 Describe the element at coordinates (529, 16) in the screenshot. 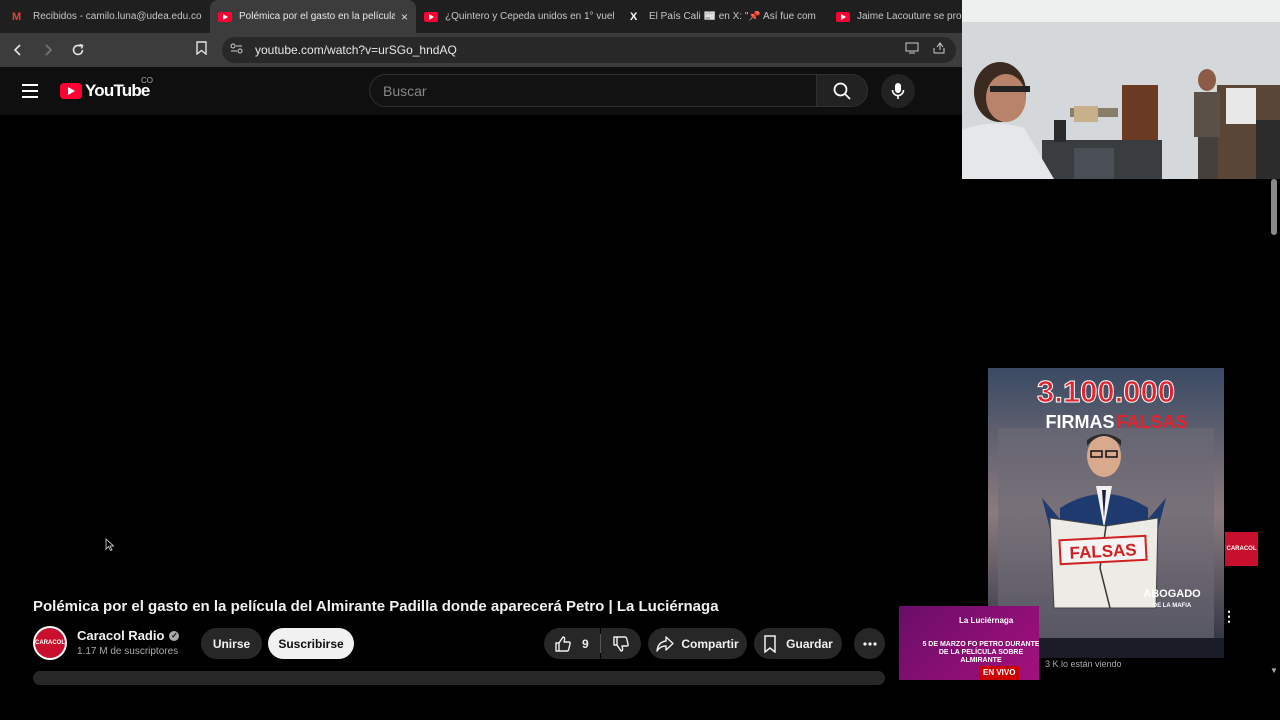

I see `tab-title: ¿Quintero y Cepeda unidos en 1° vuelta?` at that location.